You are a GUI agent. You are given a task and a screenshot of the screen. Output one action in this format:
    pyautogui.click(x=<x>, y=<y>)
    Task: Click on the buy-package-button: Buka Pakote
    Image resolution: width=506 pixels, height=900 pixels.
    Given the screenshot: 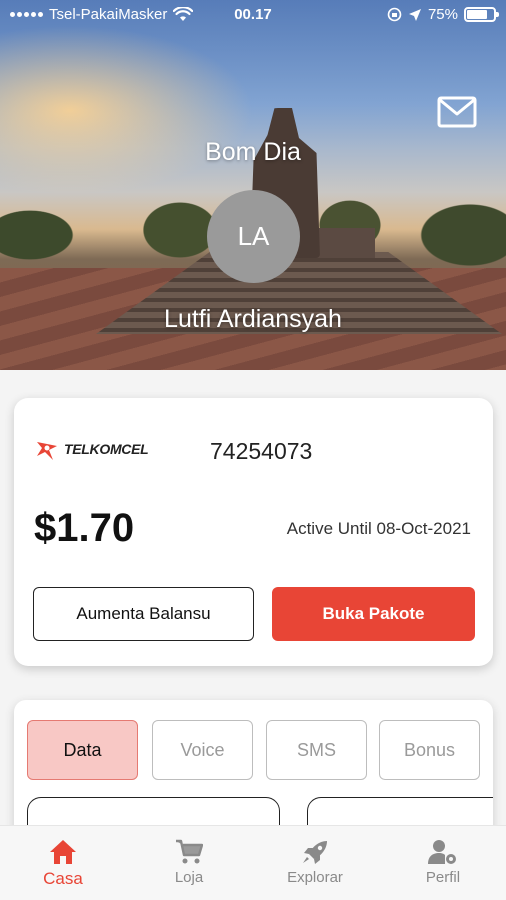 What is the action you would take?
    pyautogui.click(x=373, y=614)
    